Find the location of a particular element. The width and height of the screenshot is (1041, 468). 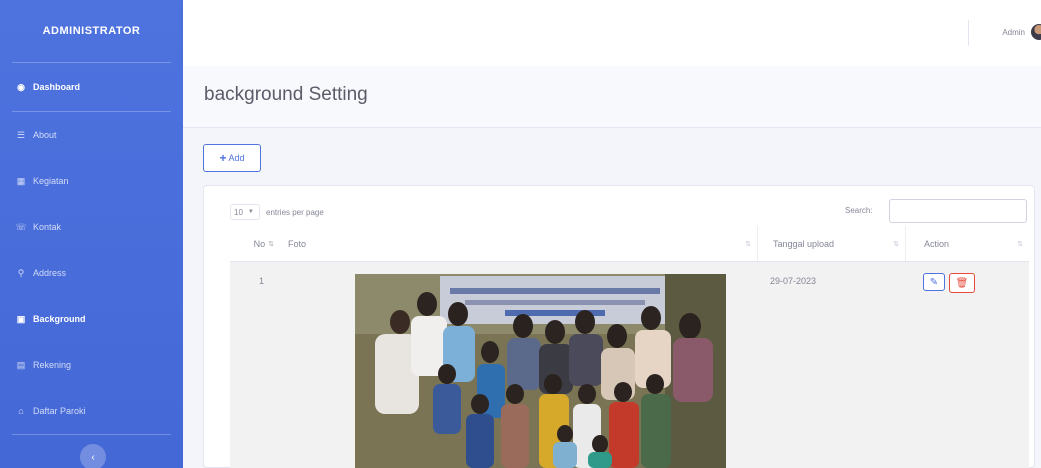

sidebar-brand: ADMINISTRATOR is located at coordinates (91, 31).